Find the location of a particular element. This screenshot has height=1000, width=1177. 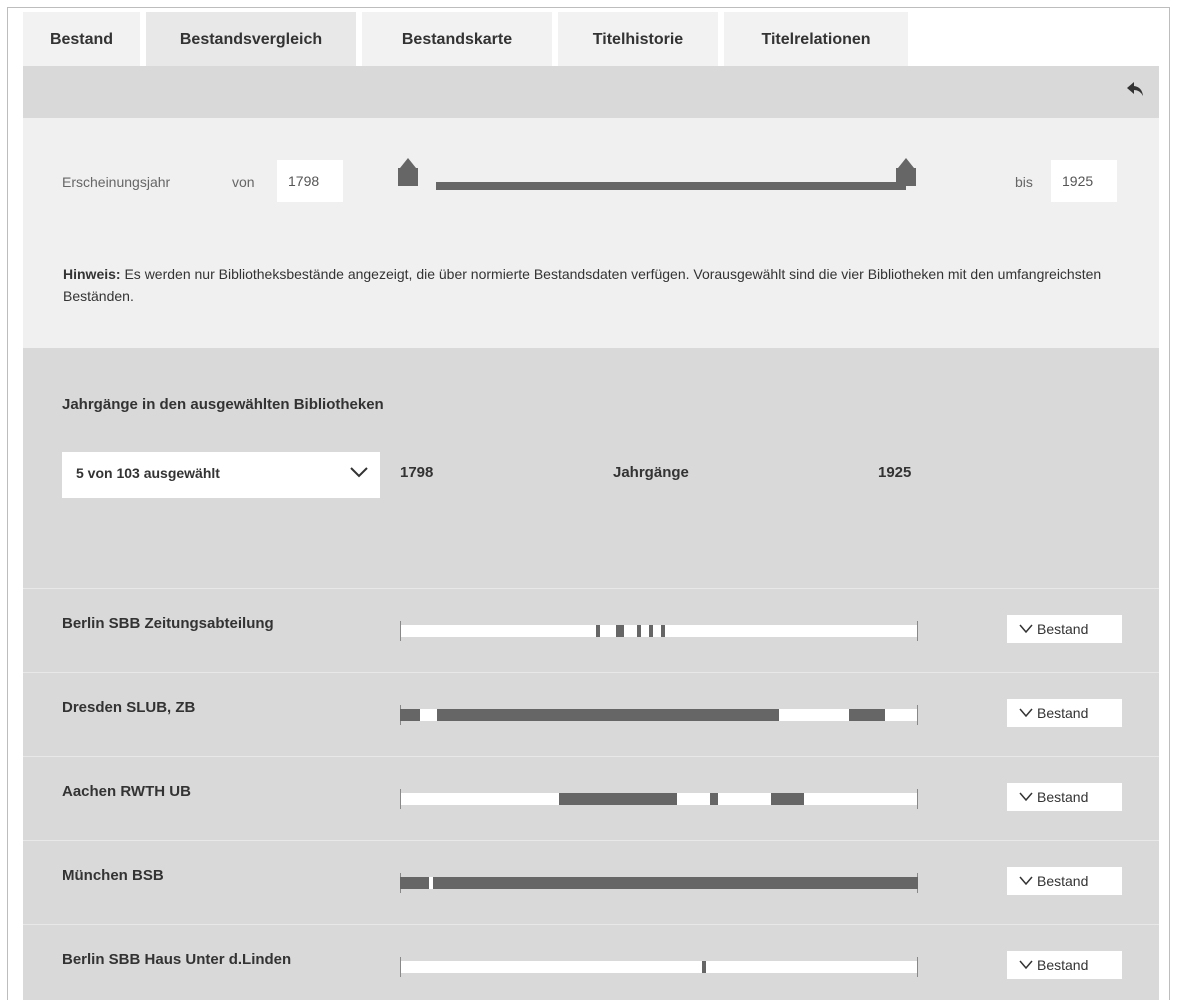

library-name: Berlin SBB Haus Unter d.Linden is located at coordinates (177, 959).